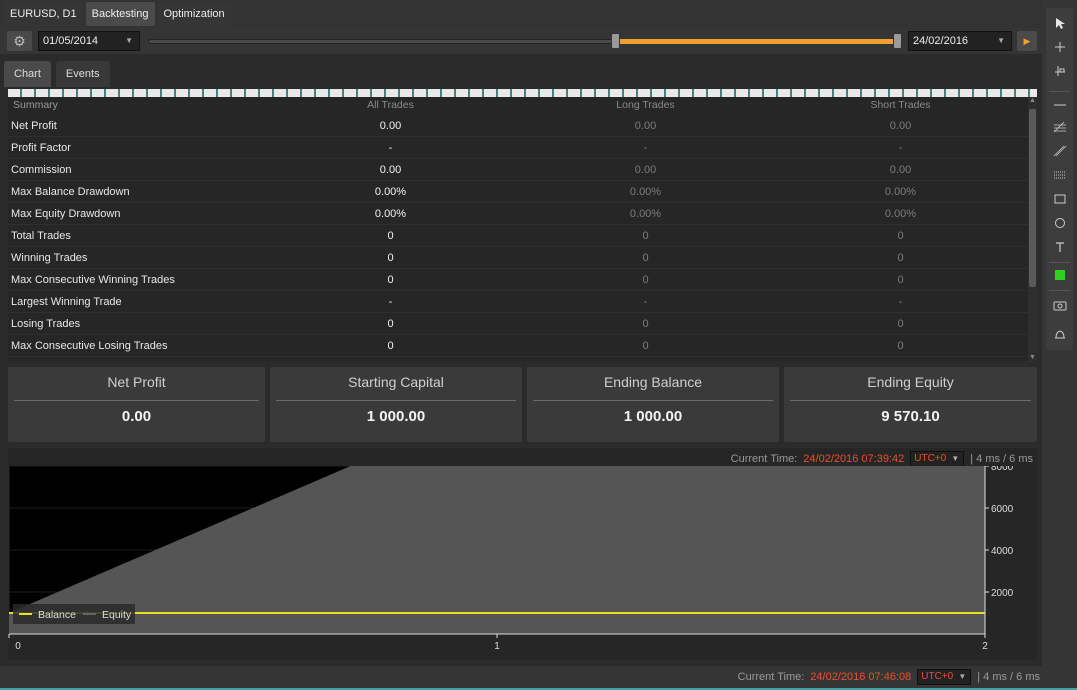 The height and width of the screenshot is (690, 1077). I want to click on table-row: Losing Trades 0 0 0, so click(518, 324).